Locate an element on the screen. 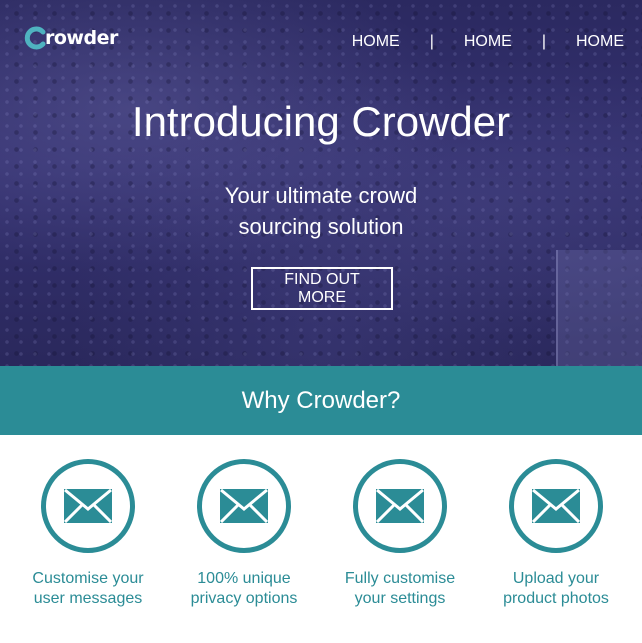 Image resolution: width=642 pixels, height=643 pixels. feature-label-line-1: Upload your is located at coordinates (556, 578).